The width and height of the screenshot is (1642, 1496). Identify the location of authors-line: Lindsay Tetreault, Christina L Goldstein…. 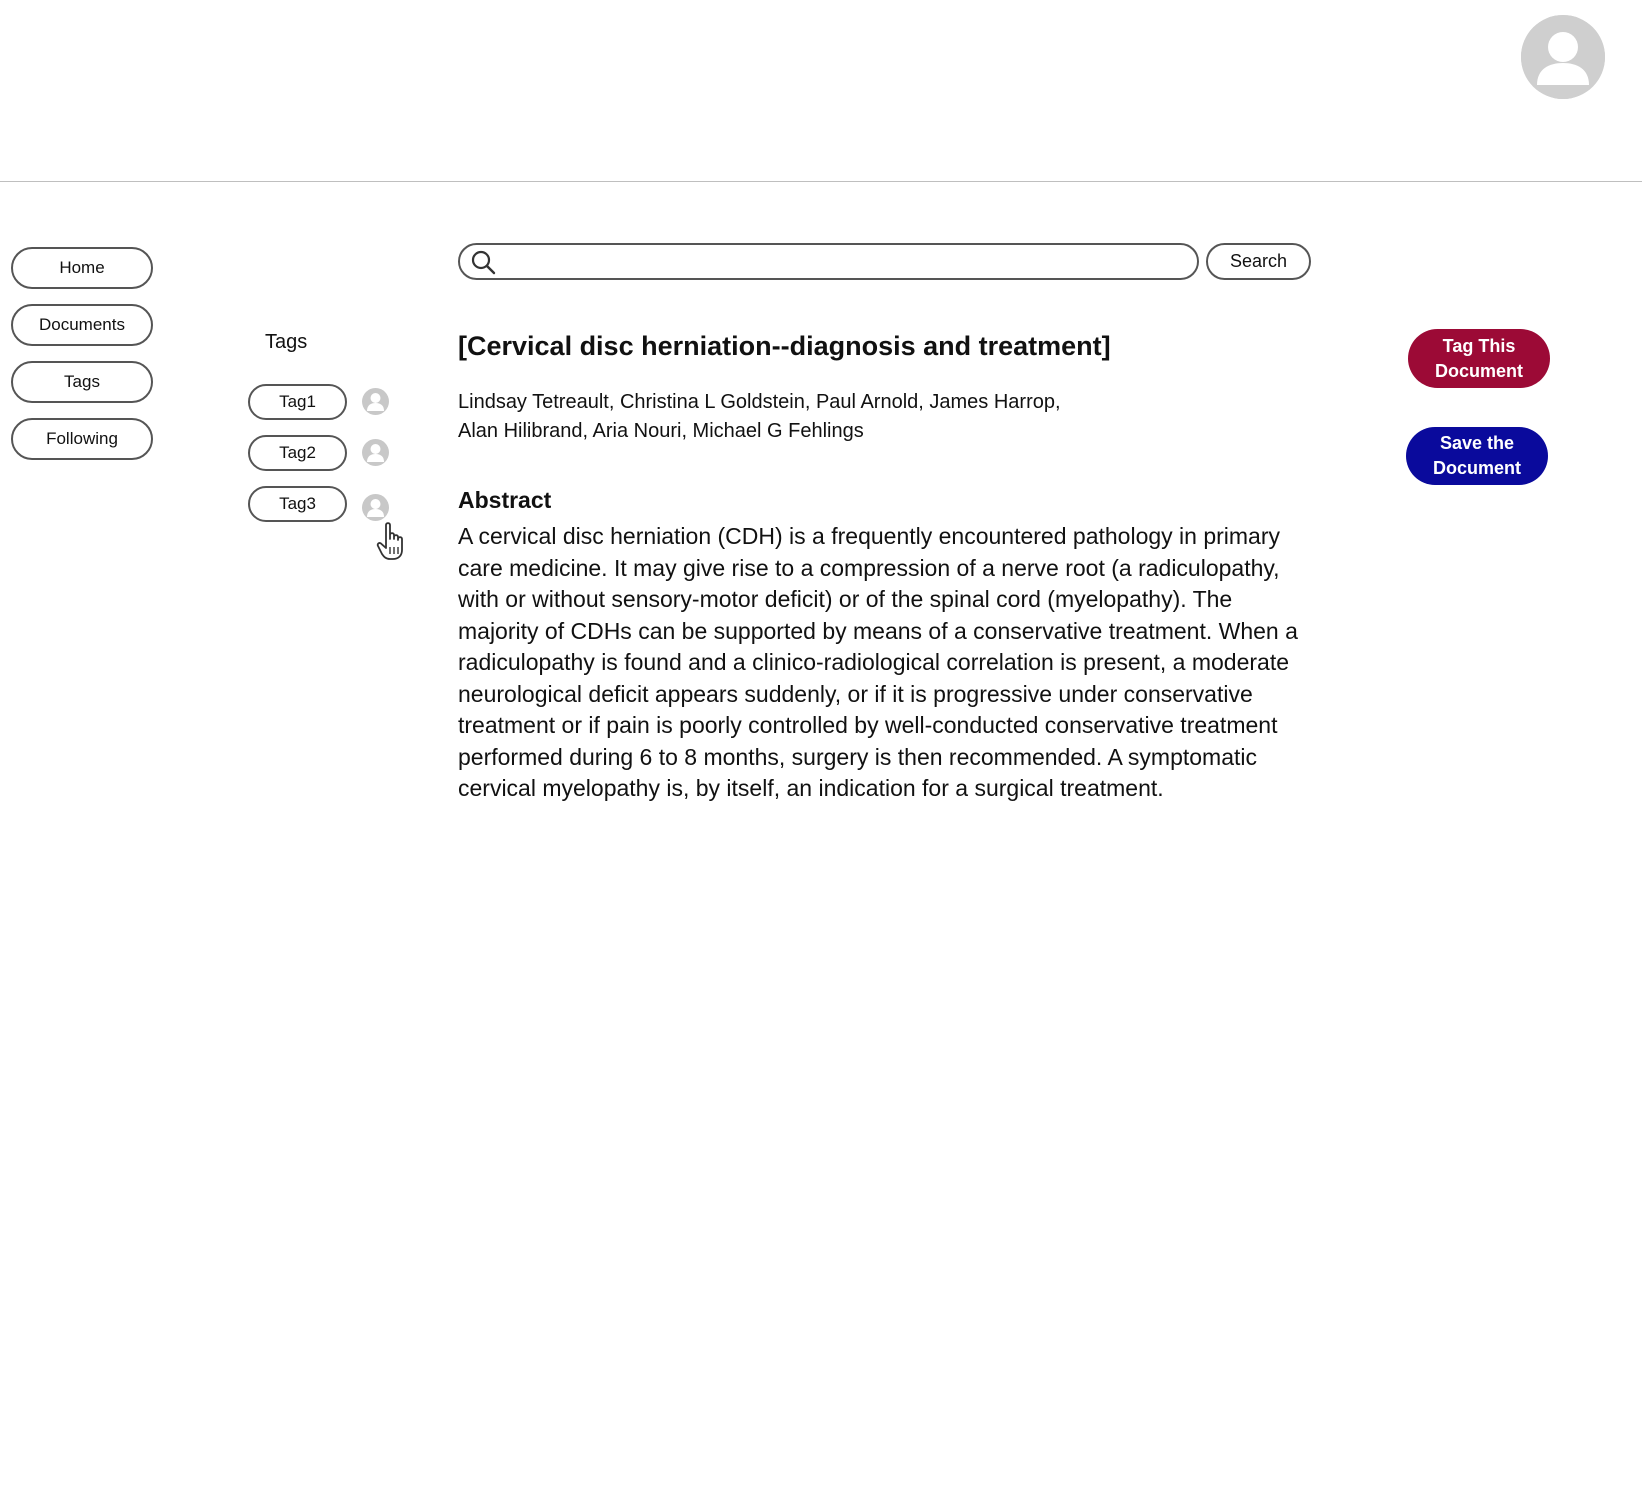
(759, 402).